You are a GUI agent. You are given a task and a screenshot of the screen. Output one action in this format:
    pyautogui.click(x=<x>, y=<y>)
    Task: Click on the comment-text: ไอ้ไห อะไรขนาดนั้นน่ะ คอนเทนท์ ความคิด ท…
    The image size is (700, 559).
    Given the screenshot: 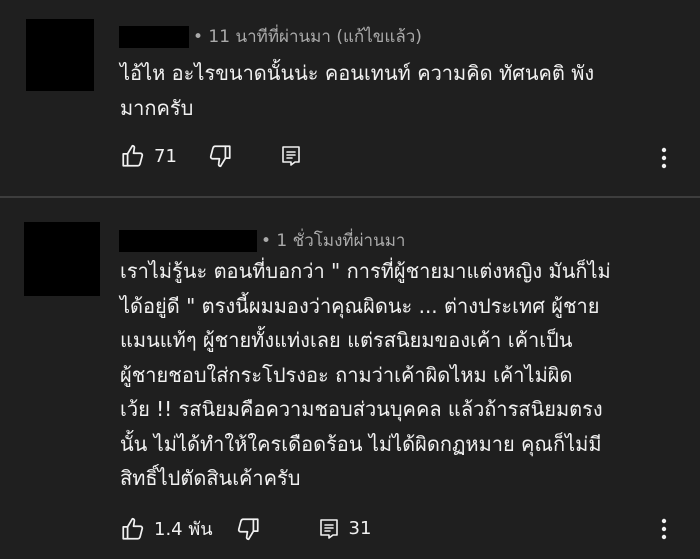 What is the action you would take?
    pyautogui.click(x=357, y=90)
    